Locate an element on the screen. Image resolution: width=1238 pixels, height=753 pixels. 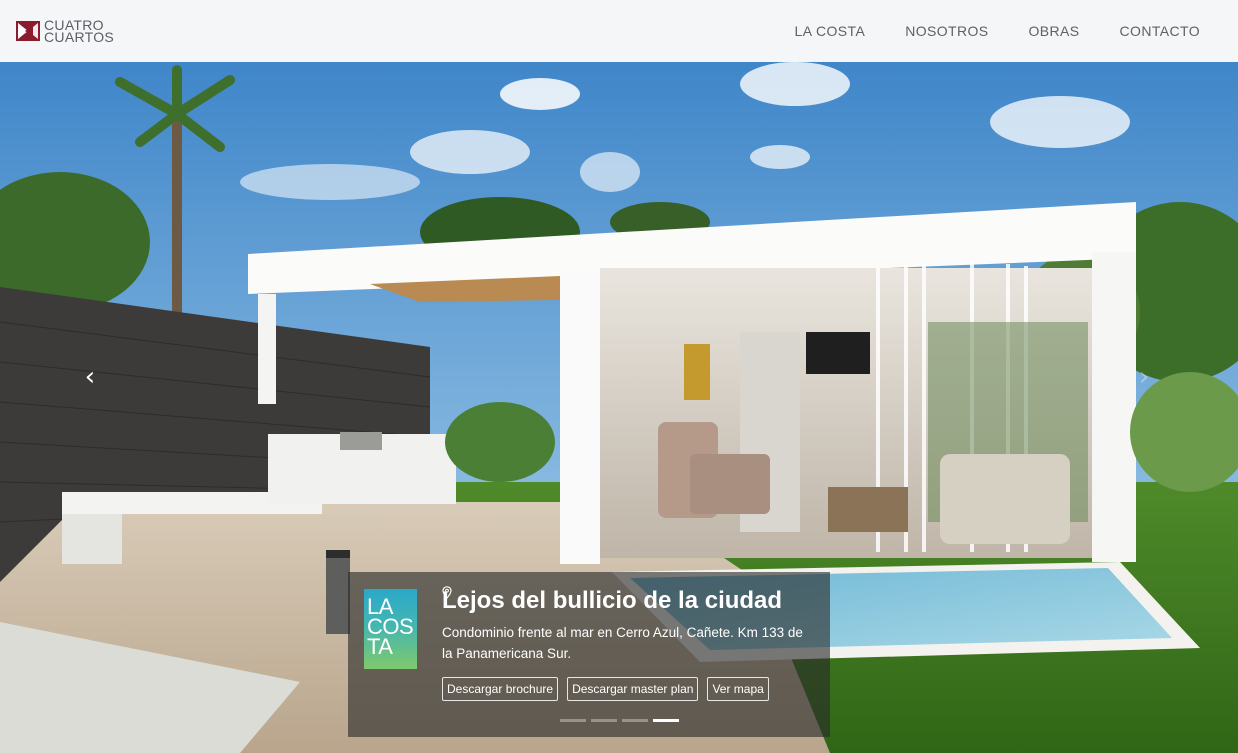
view-map-button: Ver mapa is located at coordinates (605, 643).